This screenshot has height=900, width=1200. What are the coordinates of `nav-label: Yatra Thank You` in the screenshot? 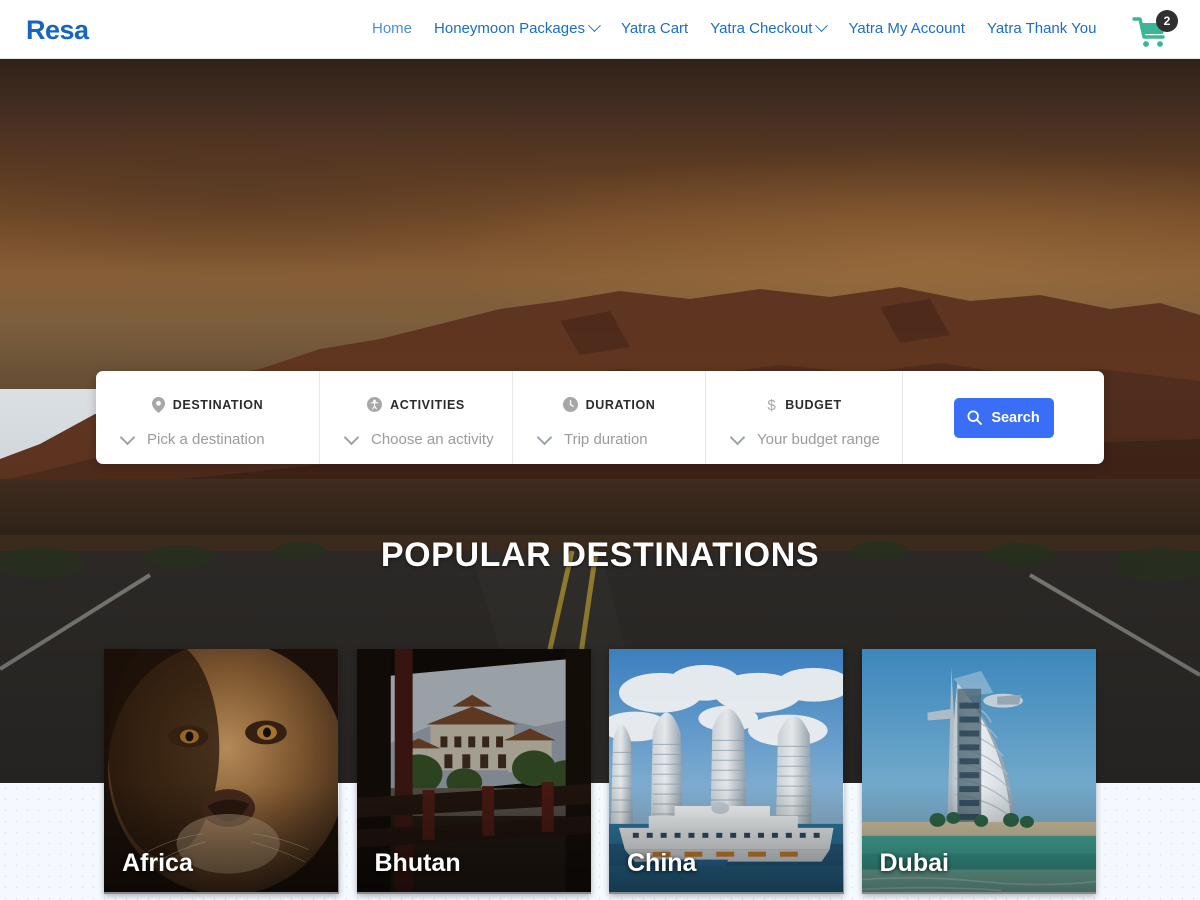 It's located at (1041, 28).